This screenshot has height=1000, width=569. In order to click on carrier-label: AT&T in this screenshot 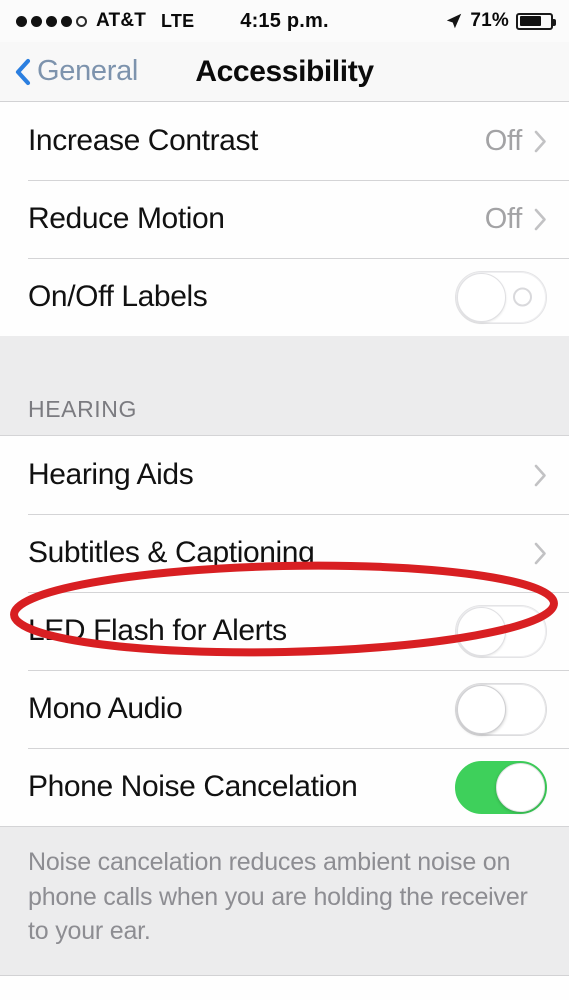, I will do `click(121, 20)`.